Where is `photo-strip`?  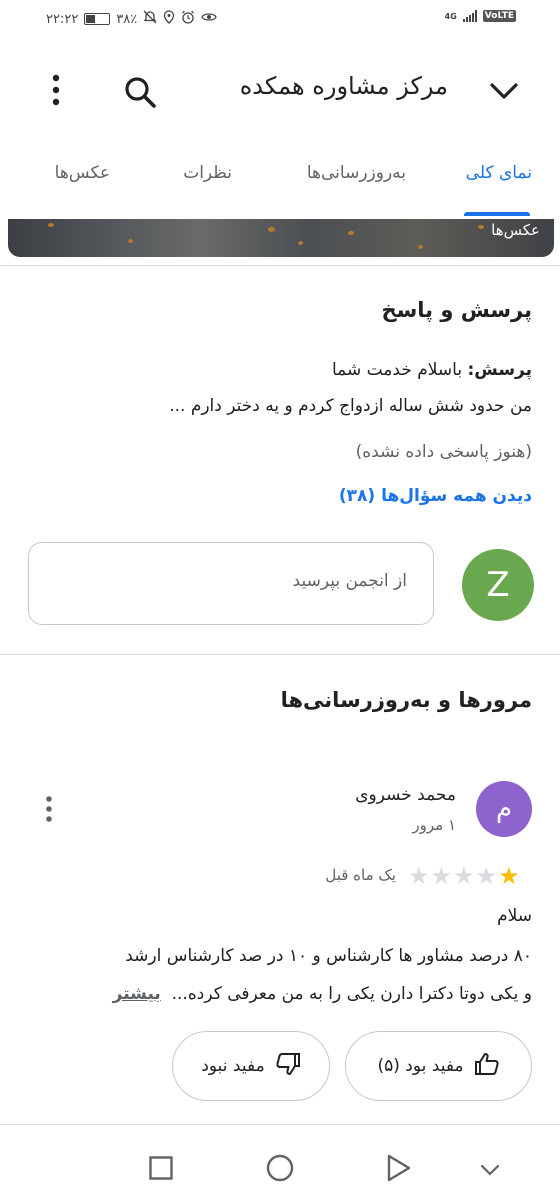 photo-strip is located at coordinates (281, 238).